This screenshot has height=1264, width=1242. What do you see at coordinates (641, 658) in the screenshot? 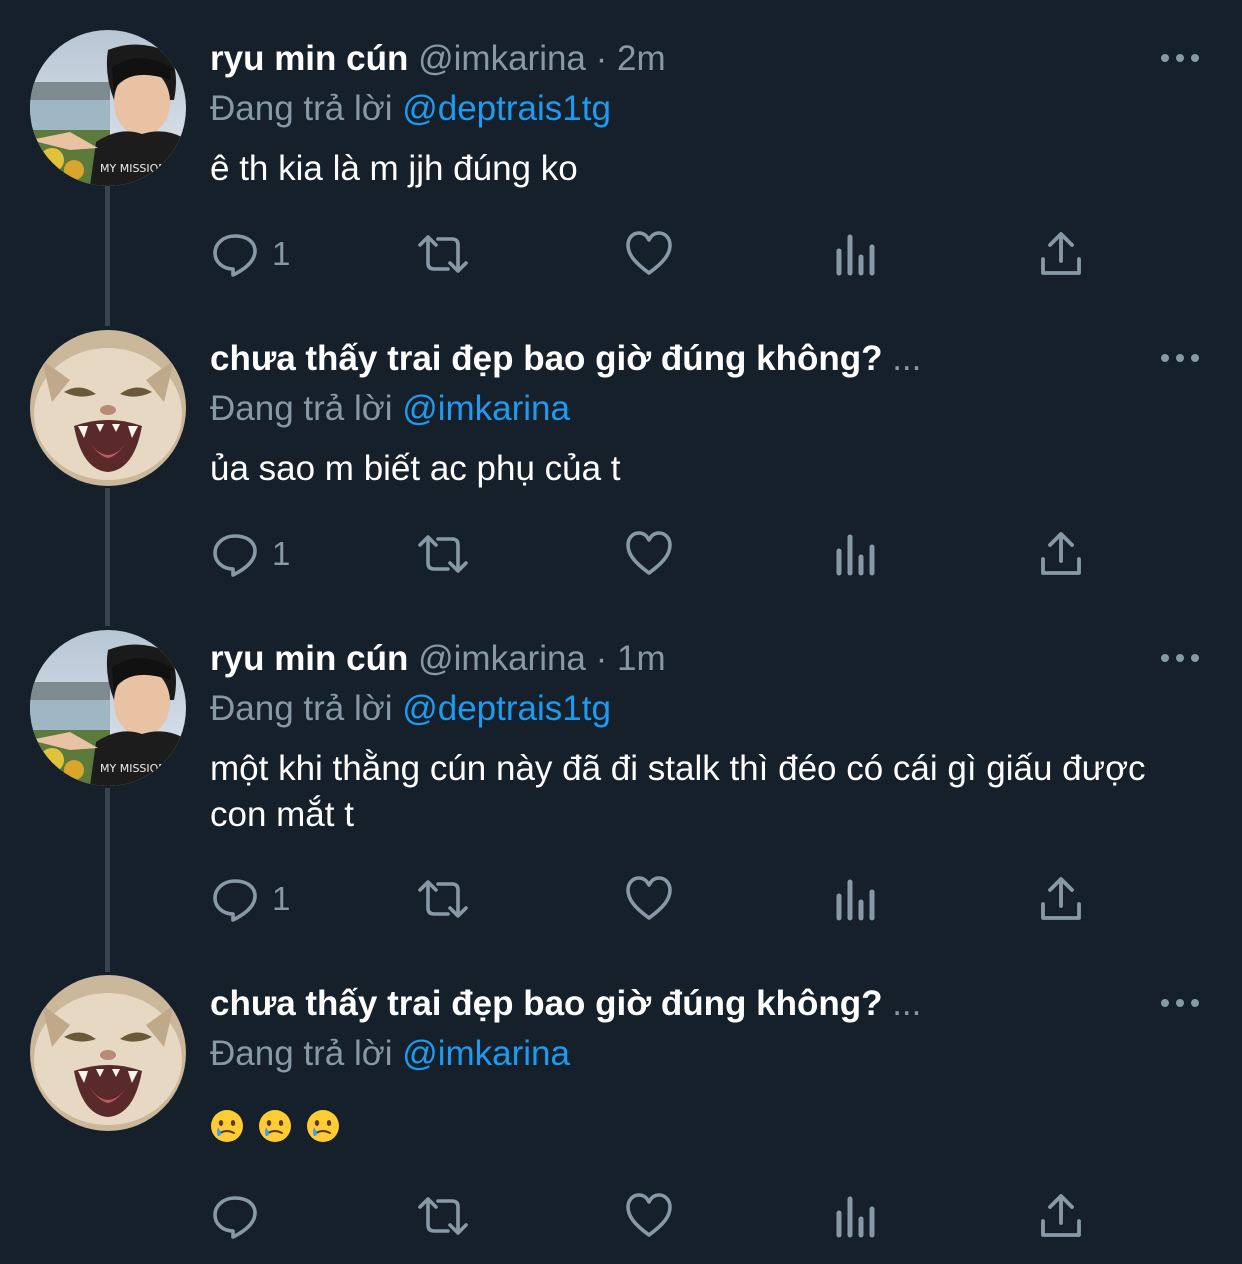
I see `timestamp: 1m` at bounding box center [641, 658].